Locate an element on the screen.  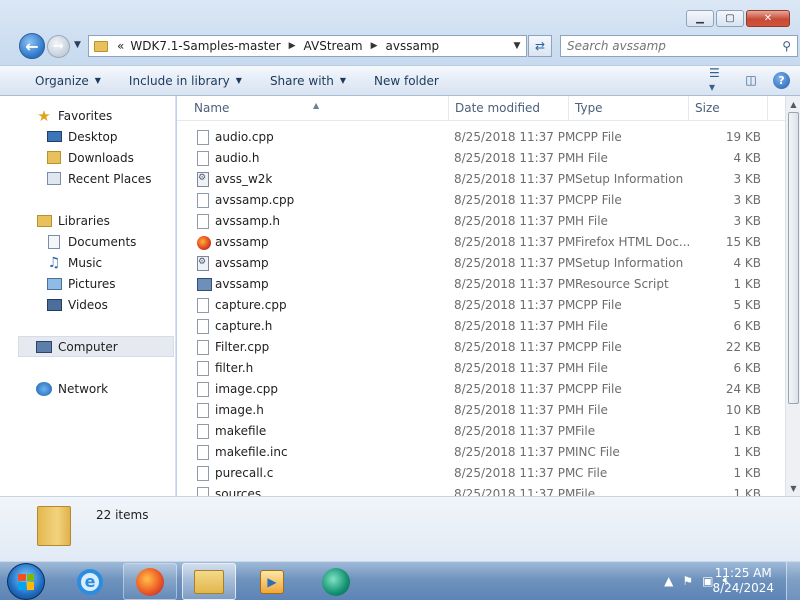
file-type: Resource Script is located at coordinates (622, 284).